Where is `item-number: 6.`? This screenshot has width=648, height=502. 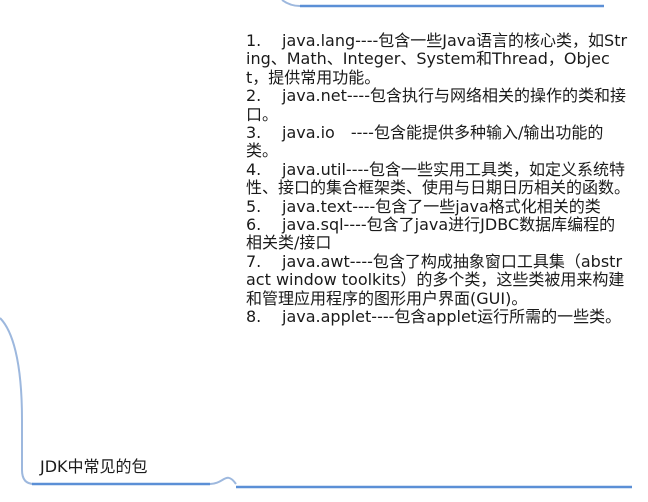
item-number: 6. is located at coordinates (254, 225).